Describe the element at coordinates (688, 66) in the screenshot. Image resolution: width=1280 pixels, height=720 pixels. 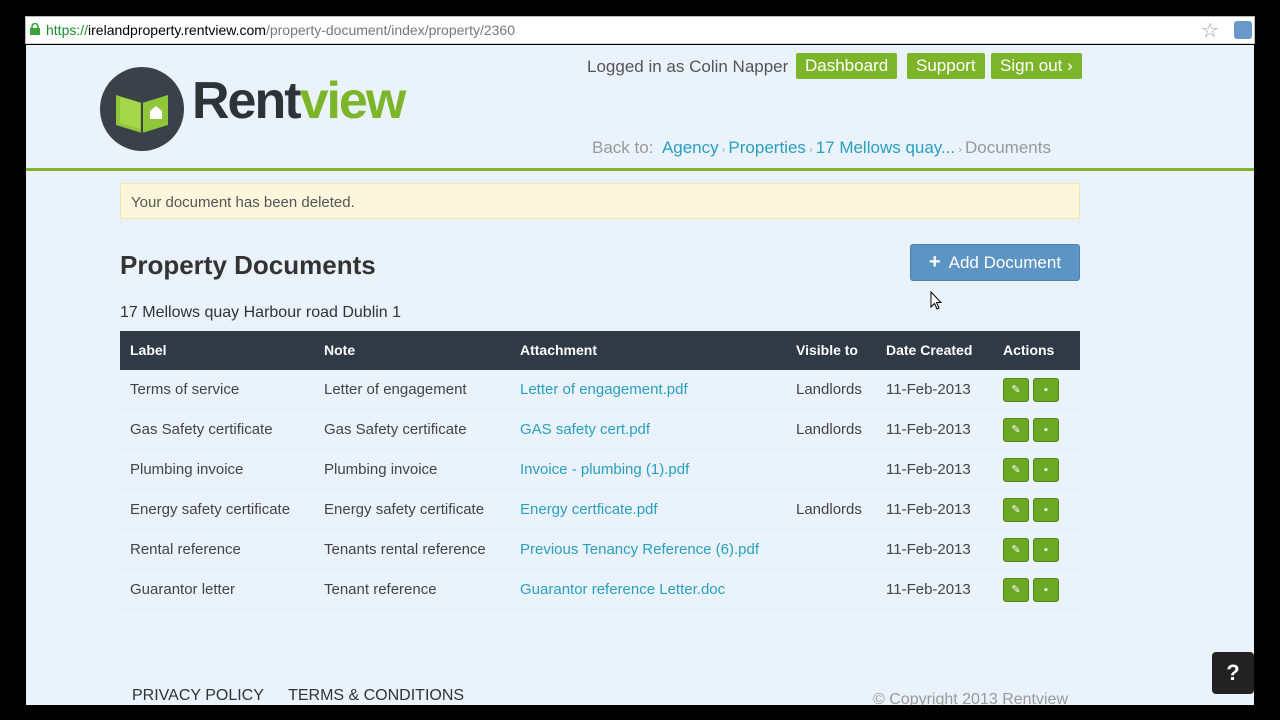
I see `logged-in-text: Logged in as Colin Napper` at that location.